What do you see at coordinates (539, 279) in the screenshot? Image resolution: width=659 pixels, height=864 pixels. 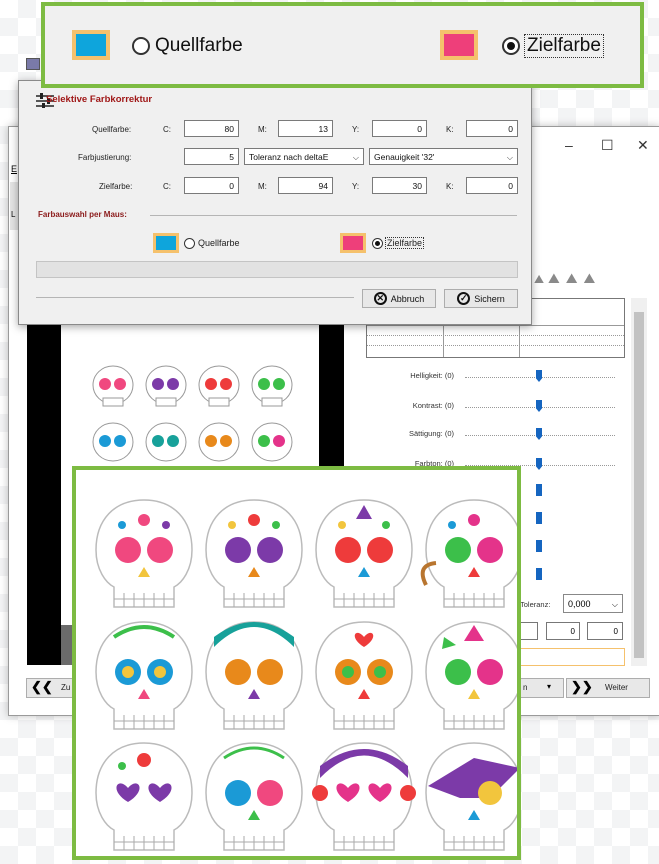 I see `tool-icon-partial: ⛰` at bounding box center [539, 279].